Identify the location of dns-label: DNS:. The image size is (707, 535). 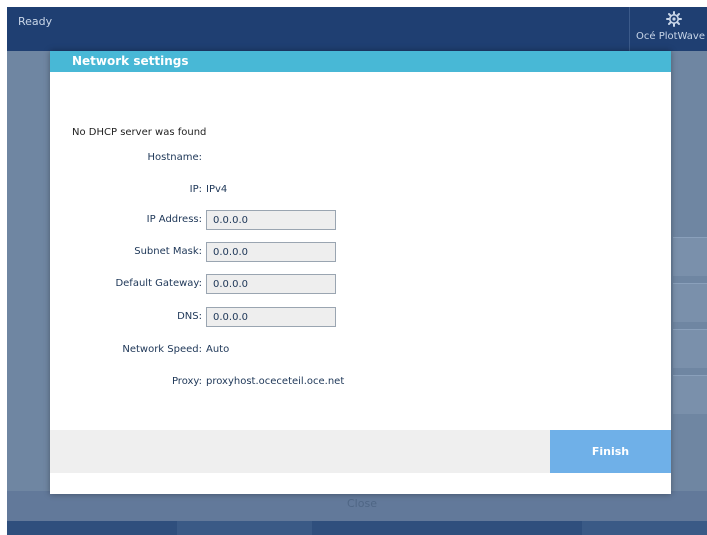
(189, 316).